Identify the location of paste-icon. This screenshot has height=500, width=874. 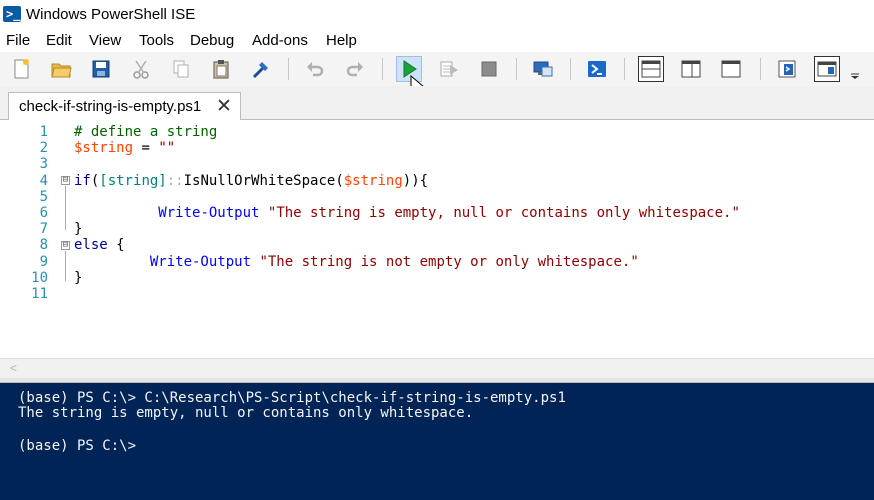
(221, 69).